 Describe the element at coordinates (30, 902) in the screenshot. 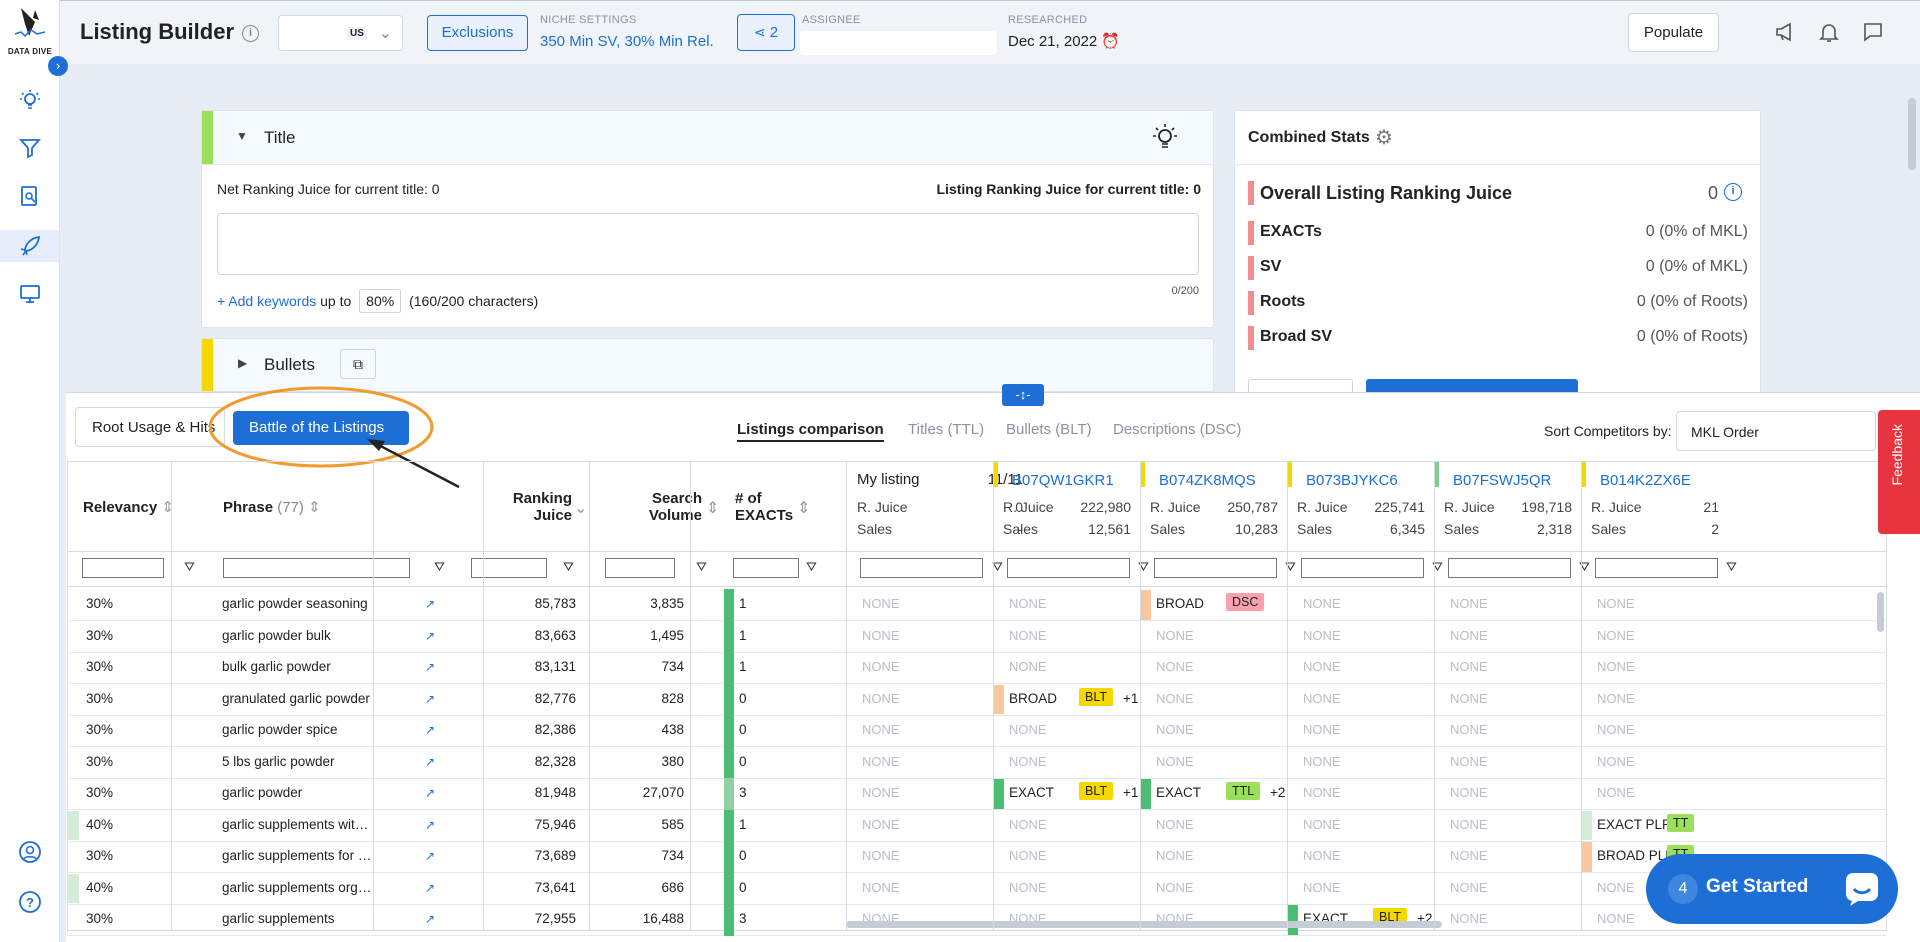

I see `help-icon: ?` at that location.